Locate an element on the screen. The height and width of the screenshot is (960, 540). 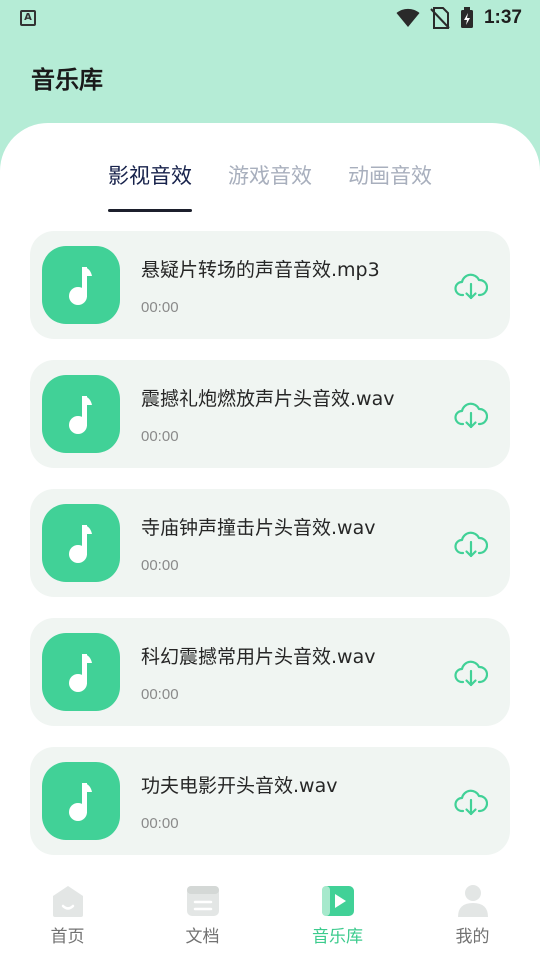
nav-documents: 文档 is located at coordinates (202, 916).